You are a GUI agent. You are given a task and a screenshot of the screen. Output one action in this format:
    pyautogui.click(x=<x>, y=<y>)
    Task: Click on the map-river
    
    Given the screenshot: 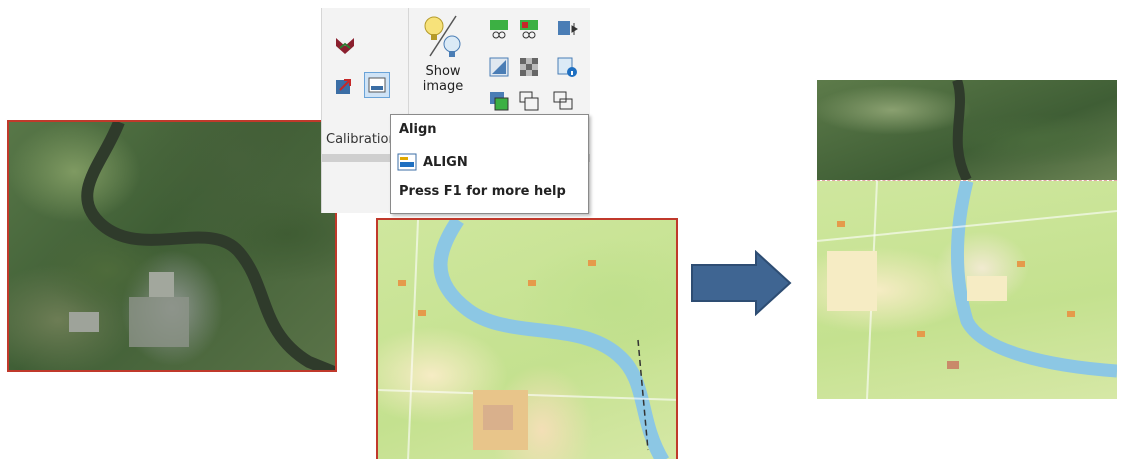 What is the action you would take?
    pyautogui.click(x=527, y=339)
    